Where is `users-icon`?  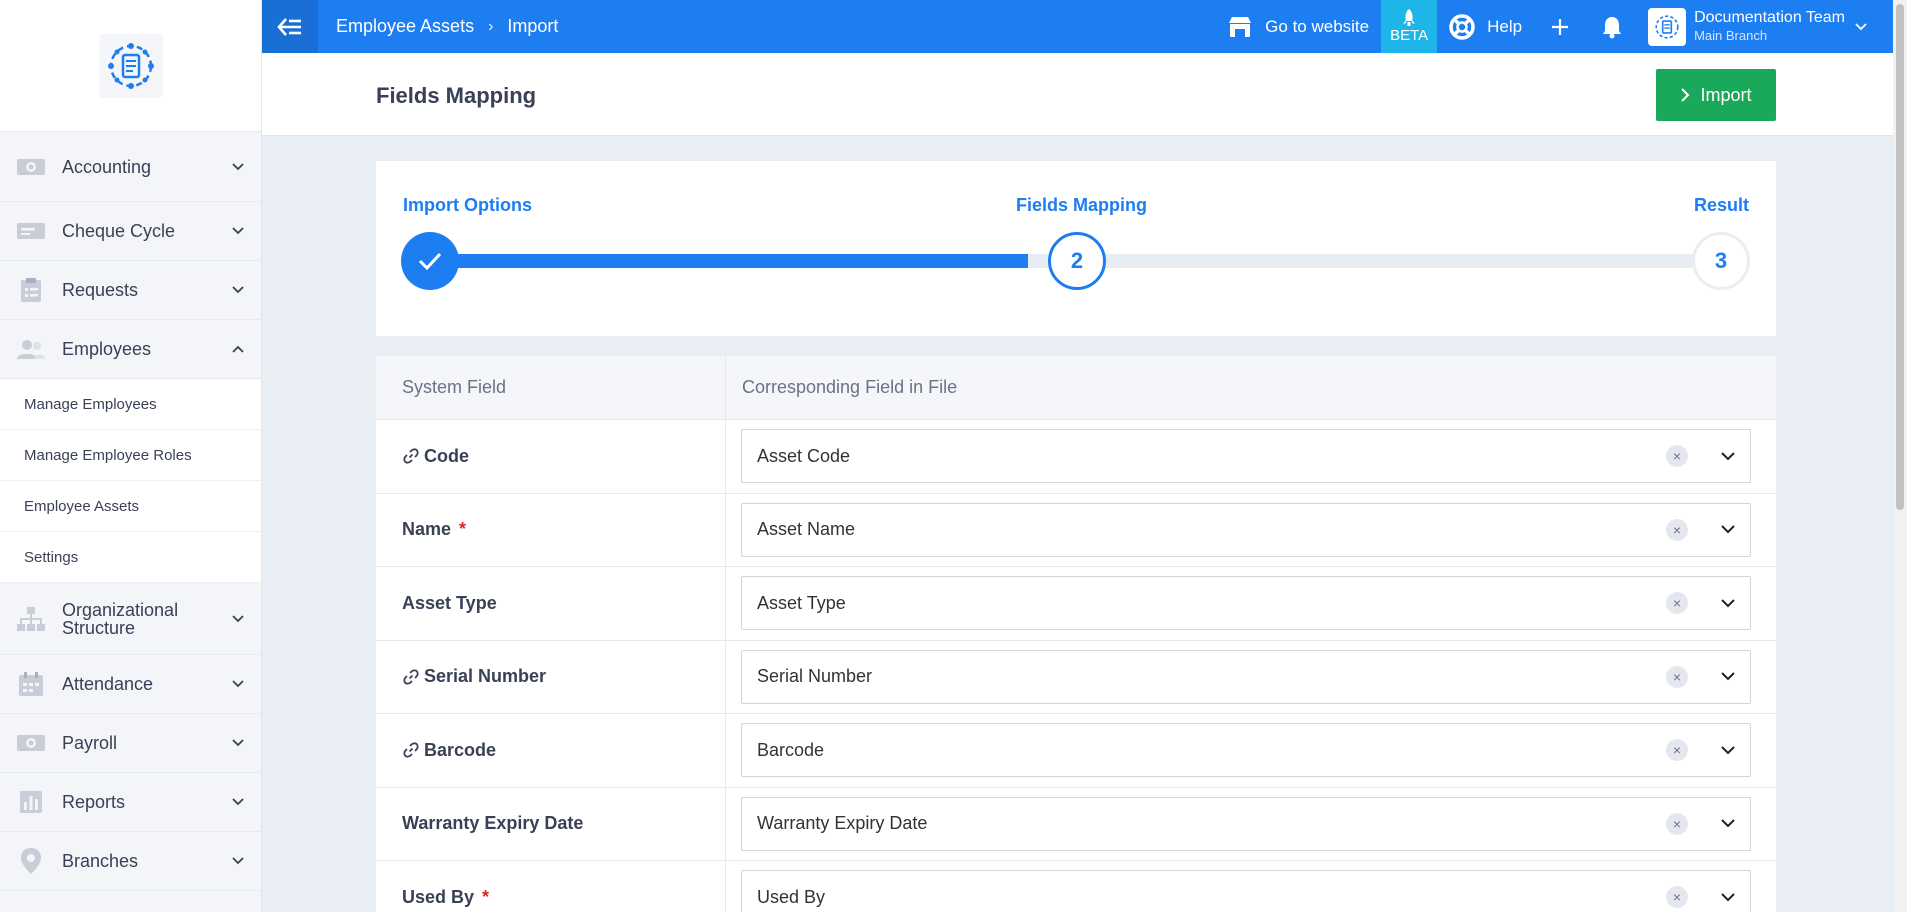
users-icon is located at coordinates (31, 349).